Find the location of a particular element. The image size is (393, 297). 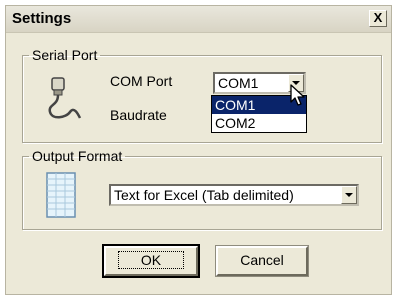

serial-port-legend: Serial Port is located at coordinates (65, 55).